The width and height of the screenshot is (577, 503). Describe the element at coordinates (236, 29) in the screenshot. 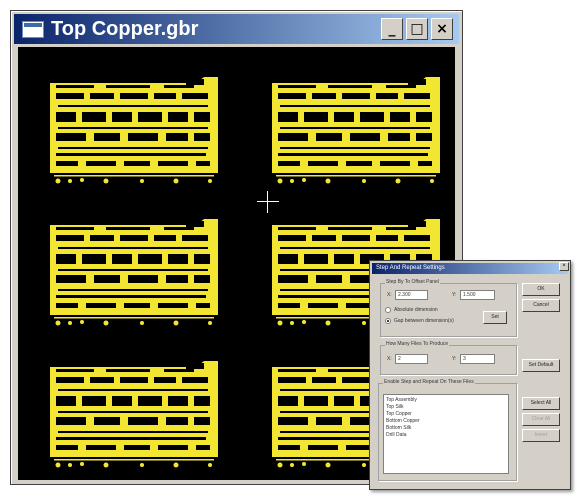

I see `title-bar: Top Copper.gbr _ □ ×` at that location.